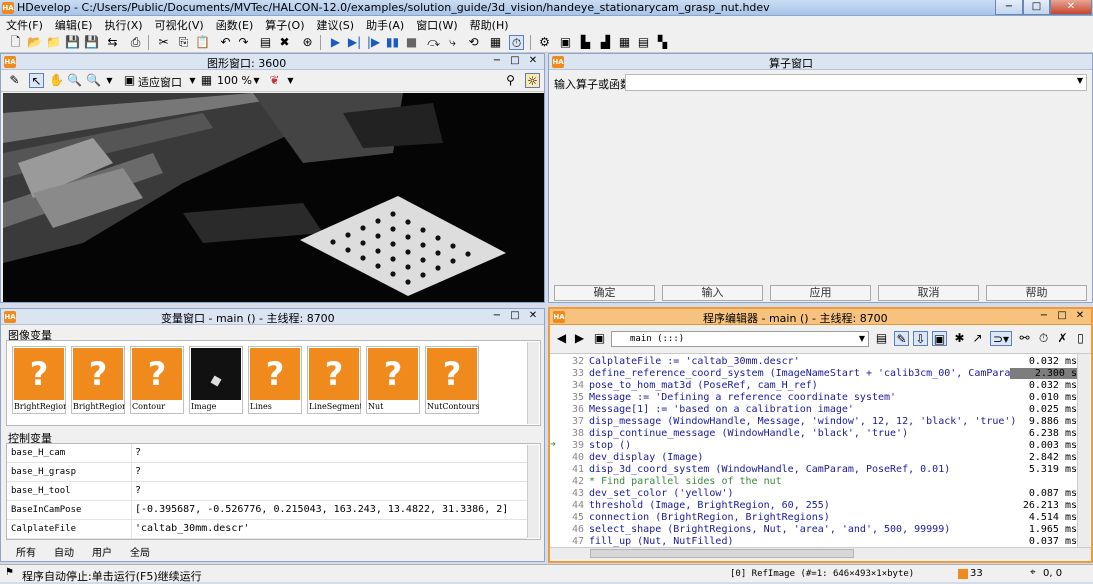 The height and width of the screenshot is (584, 1093). I want to click on chain-icon: ⚯, so click(1024, 338).